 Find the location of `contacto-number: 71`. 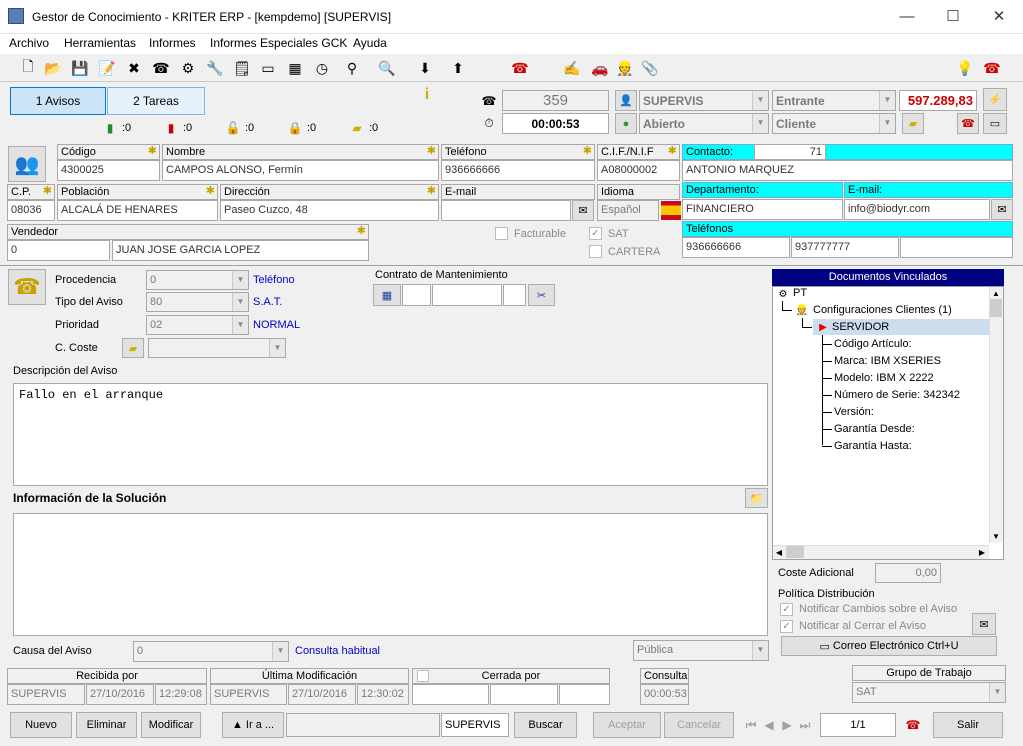

contacto-number: 71 is located at coordinates (790, 152).